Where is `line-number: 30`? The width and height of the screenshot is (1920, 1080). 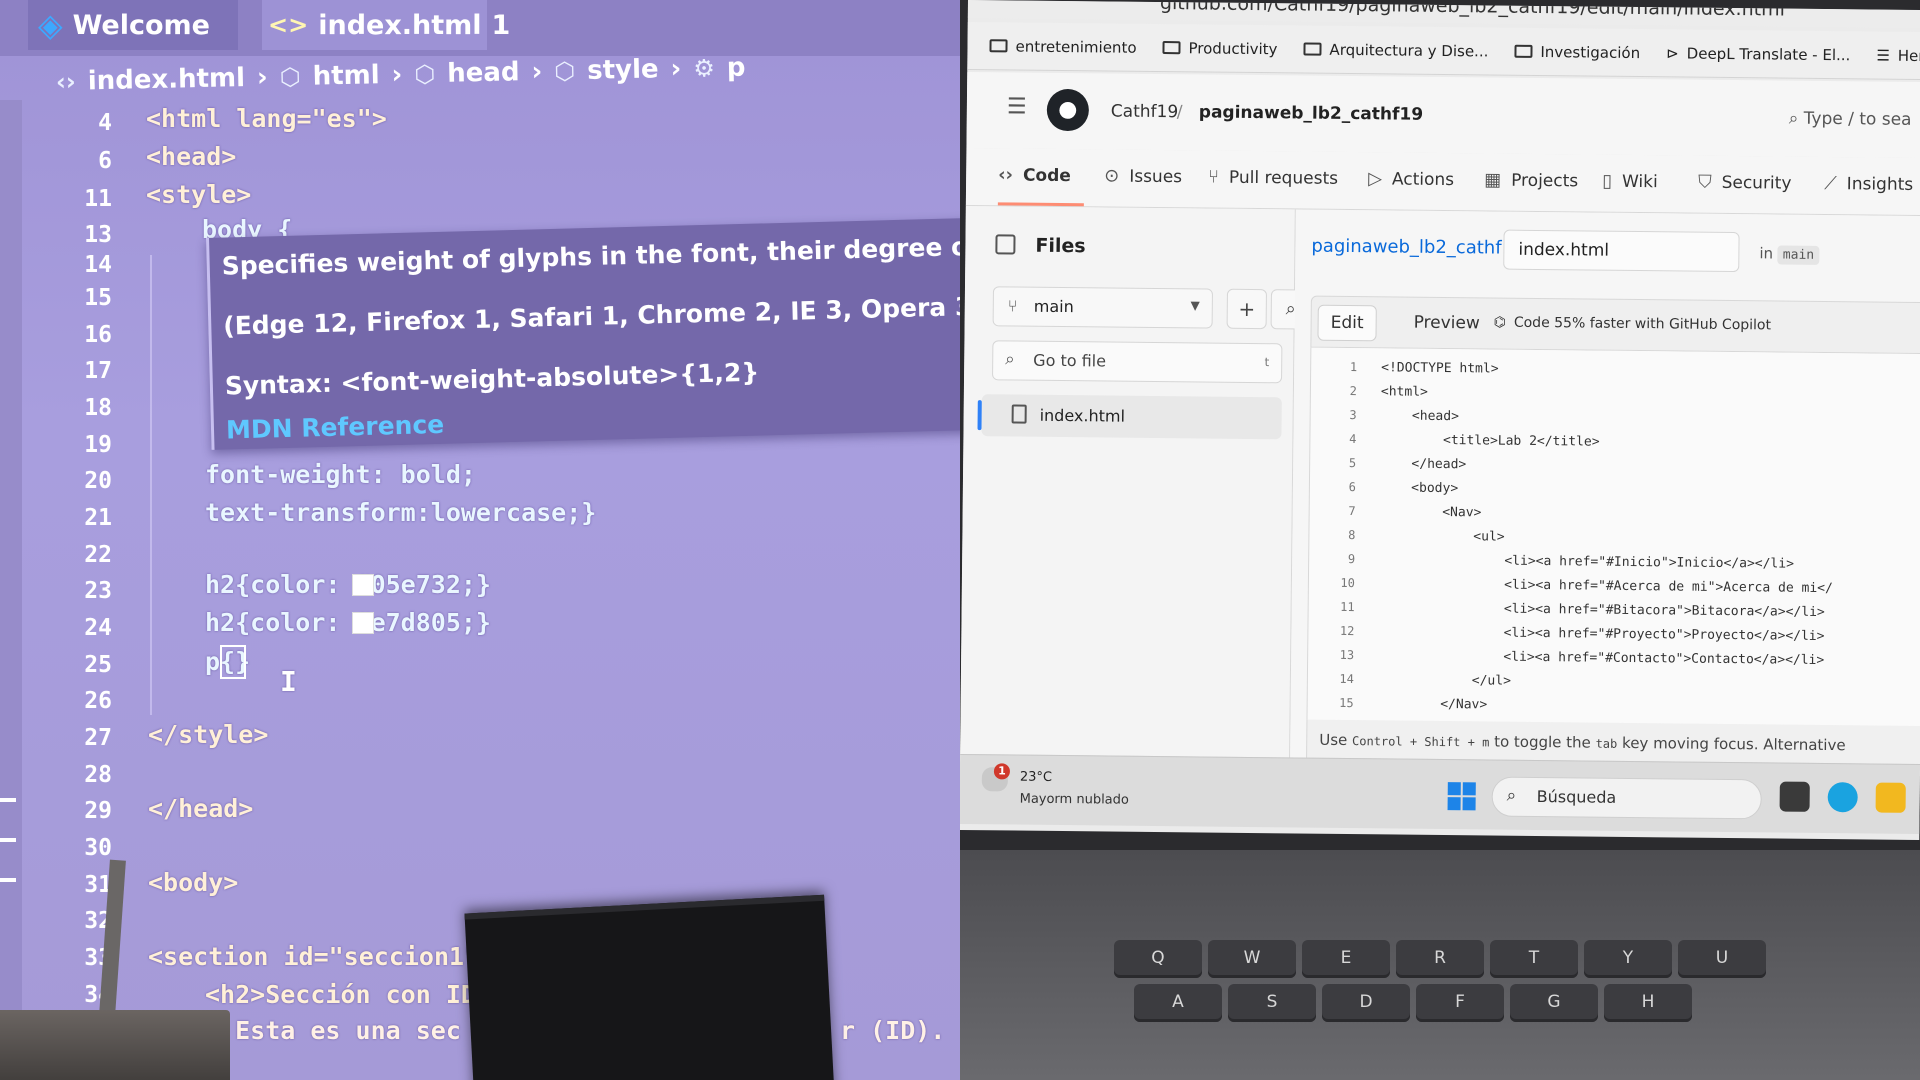 line-number: 30 is located at coordinates (98, 848).